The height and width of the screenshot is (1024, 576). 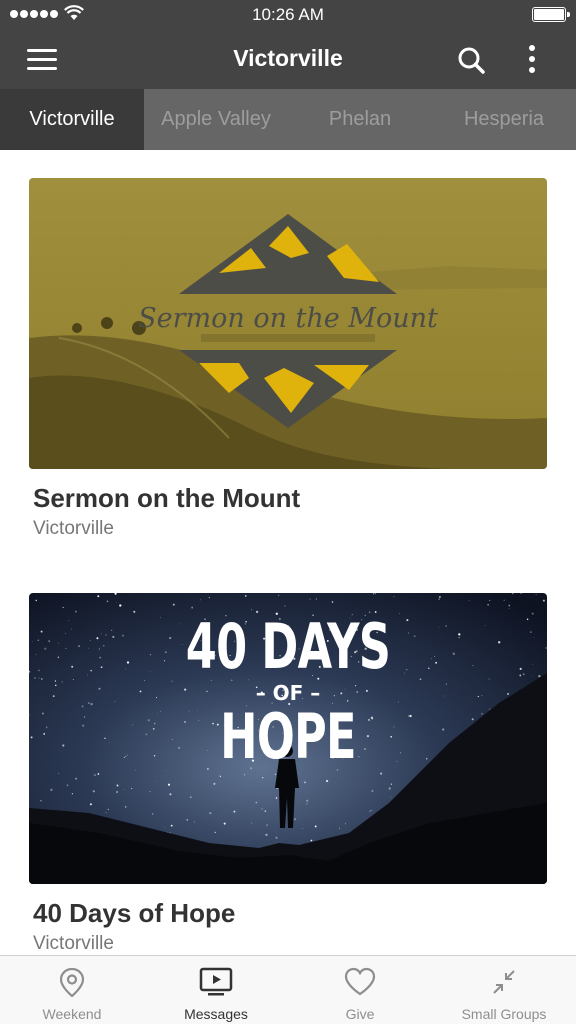 I want to click on tab-messages: Messages, so click(x=216, y=990).